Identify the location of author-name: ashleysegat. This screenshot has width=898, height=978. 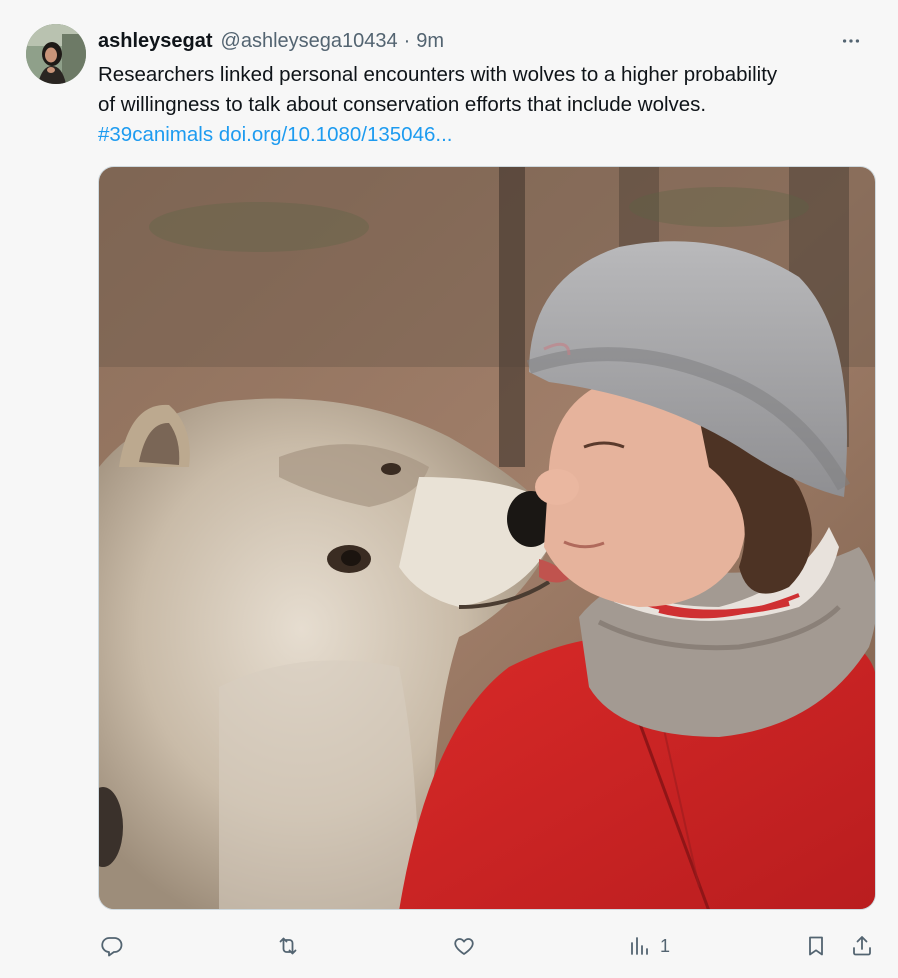
(155, 41).